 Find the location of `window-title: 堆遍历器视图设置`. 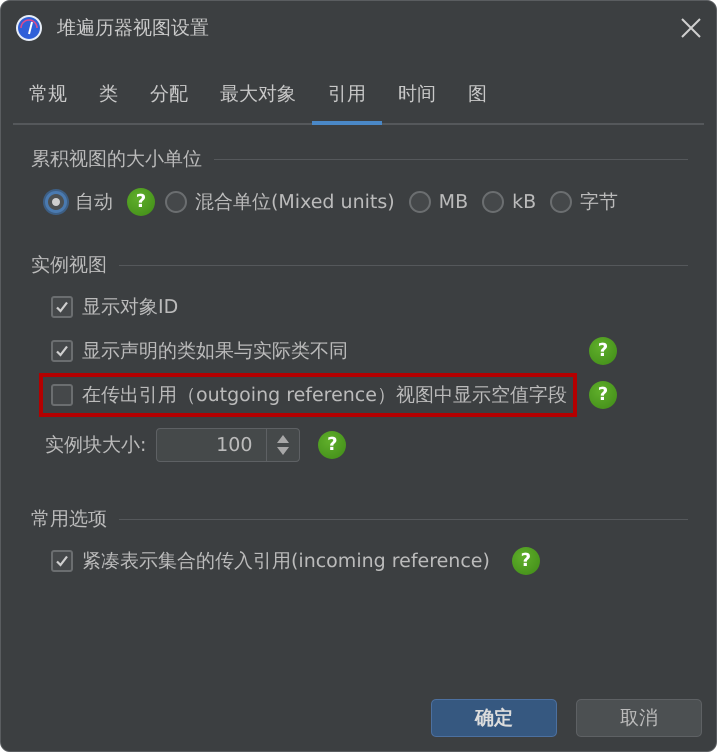

window-title: 堆遍历器视图设置 is located at coordinates (133, 28).